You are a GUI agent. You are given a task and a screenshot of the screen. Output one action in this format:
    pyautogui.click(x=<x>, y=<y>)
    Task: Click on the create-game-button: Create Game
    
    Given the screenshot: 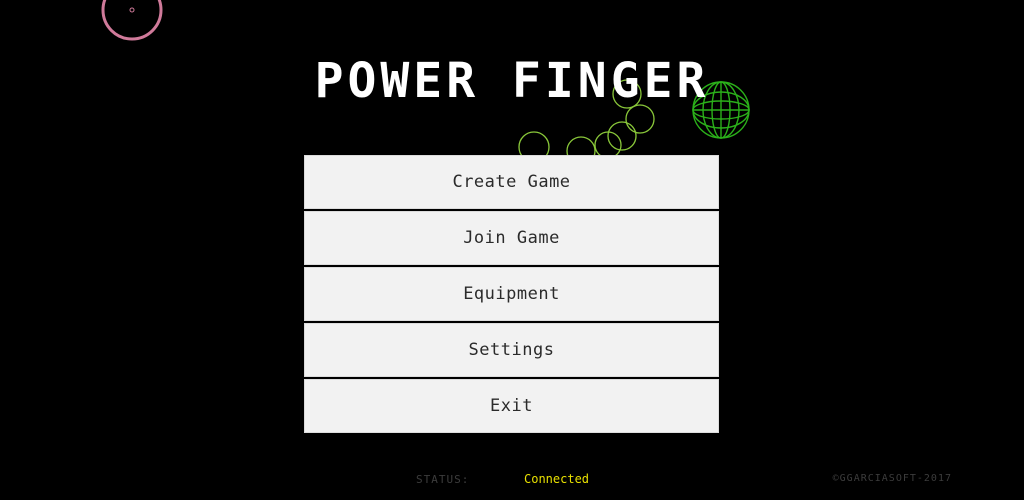 What is the action you would take?
    pyautogui.click(x=511, y=182)
    